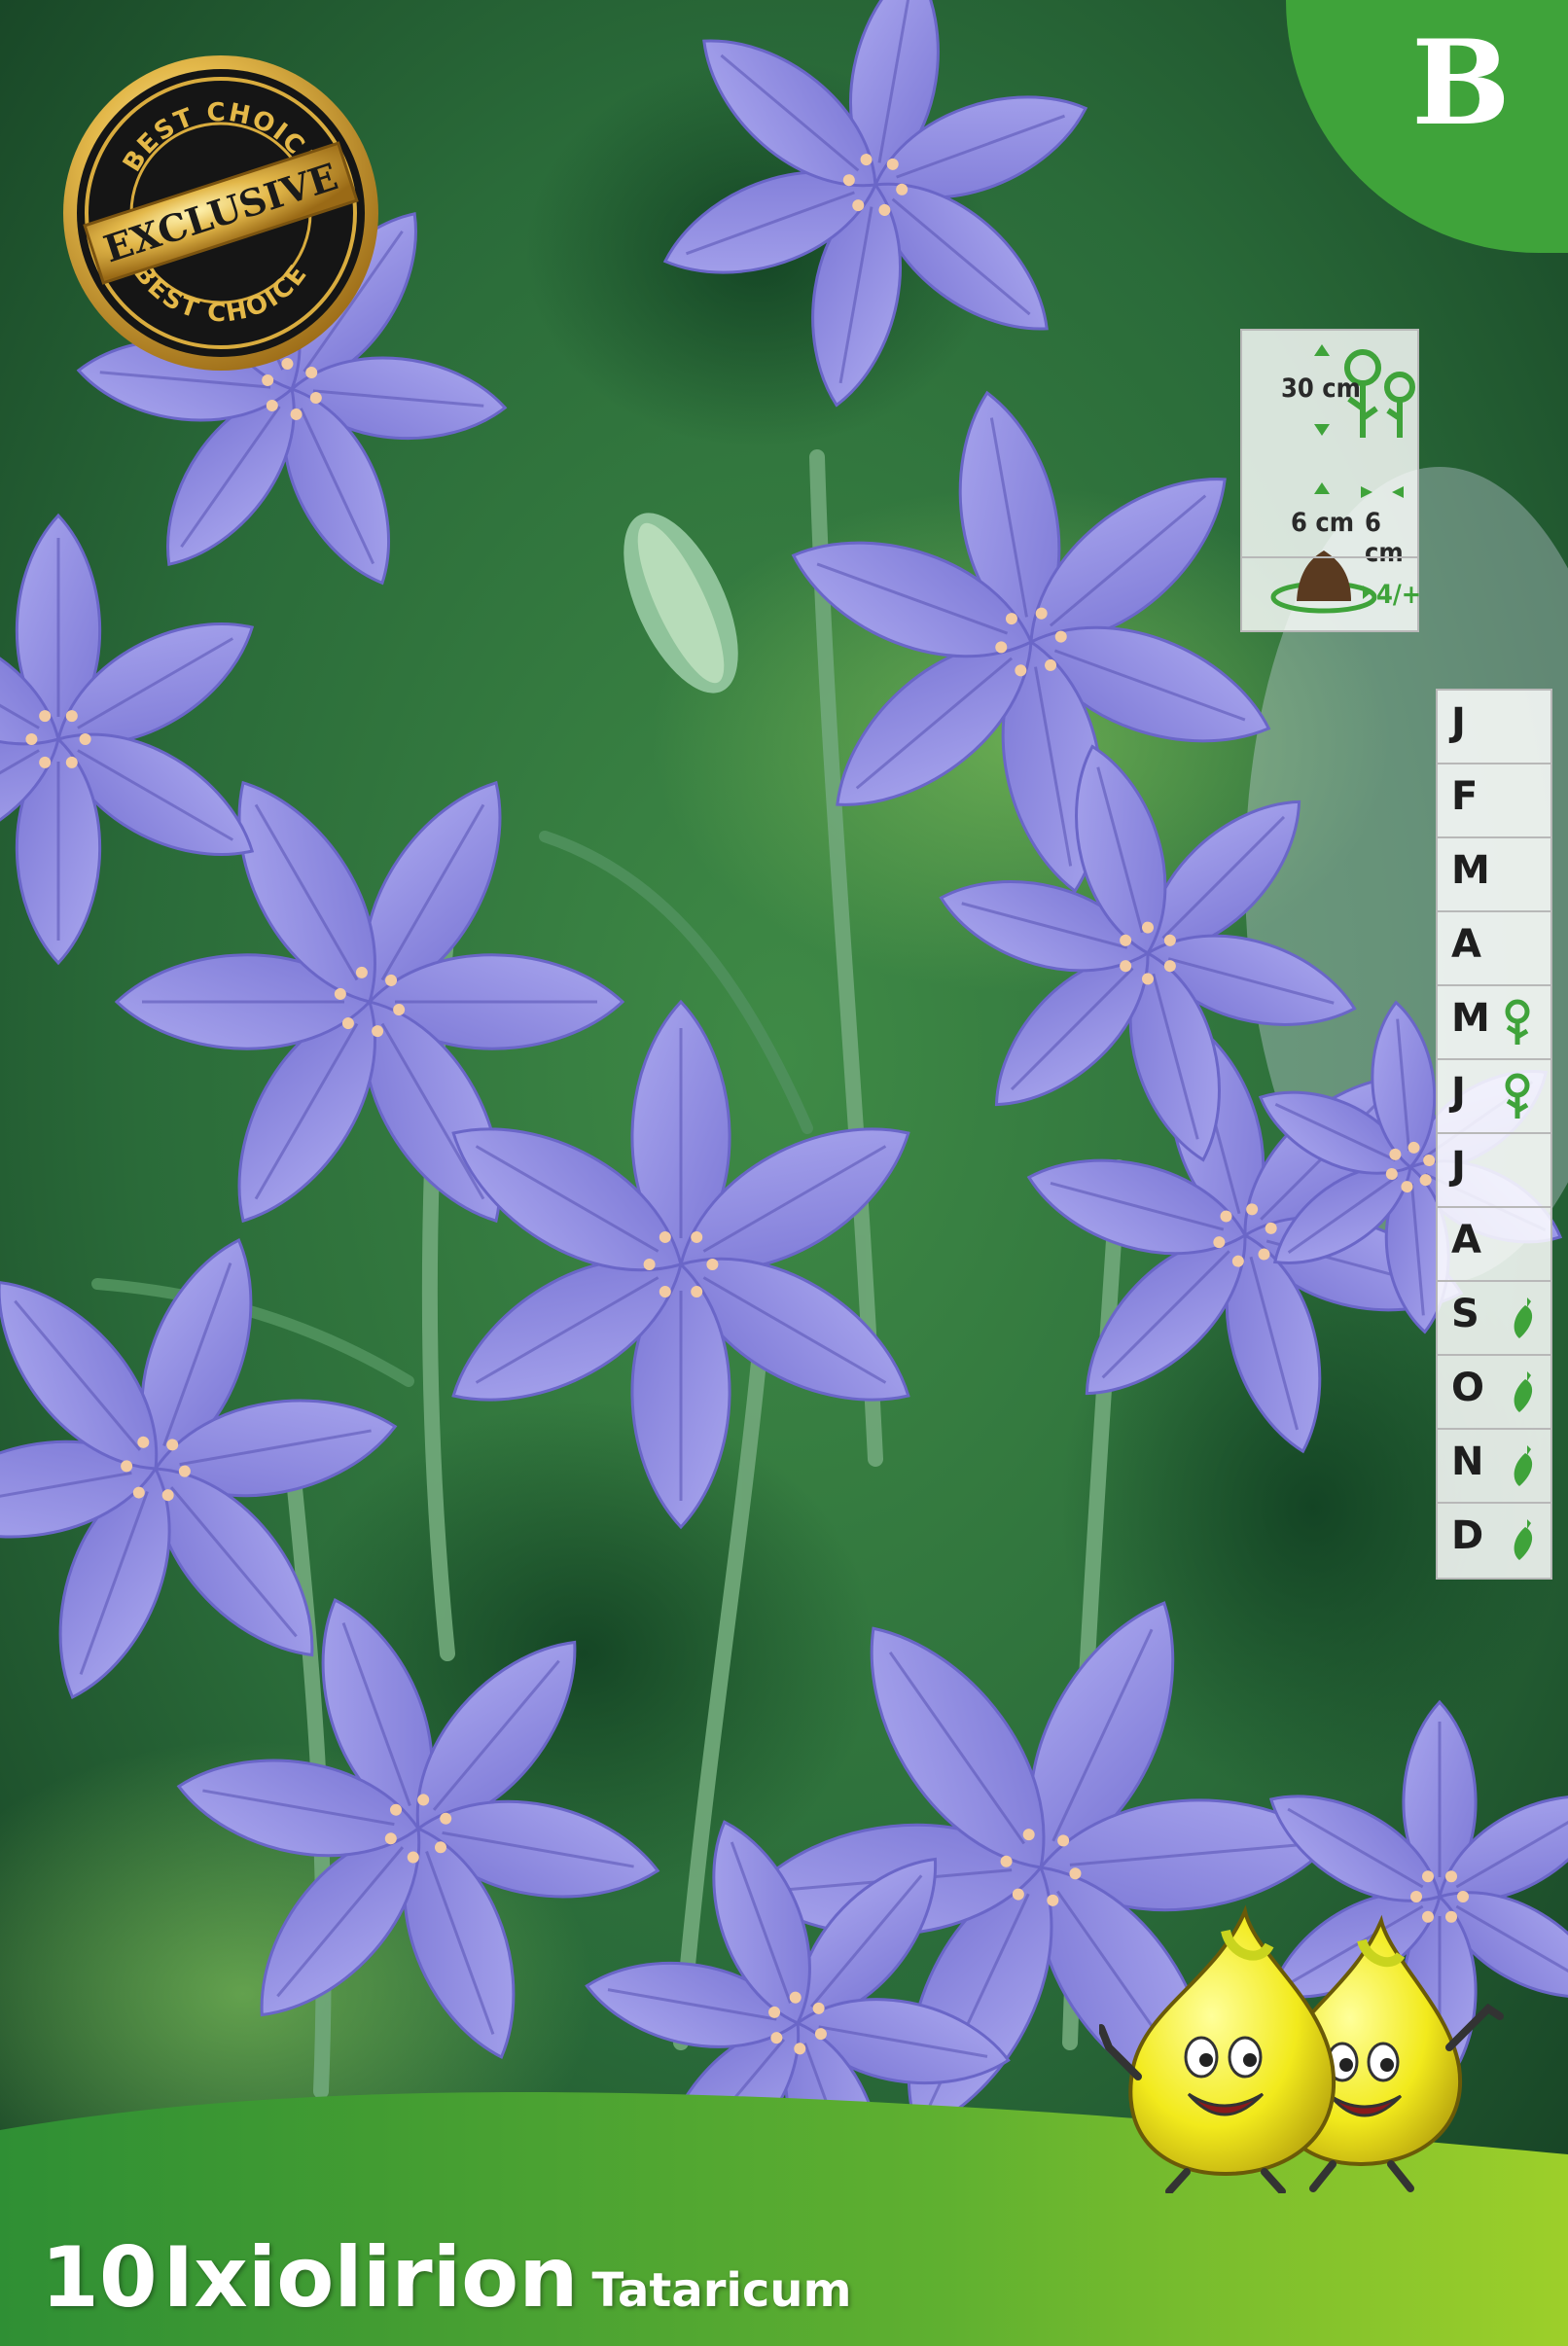 The width and height of the screenshot is (1568, 2346). I want to click on arrow-left-icon, so click(1398, 492).